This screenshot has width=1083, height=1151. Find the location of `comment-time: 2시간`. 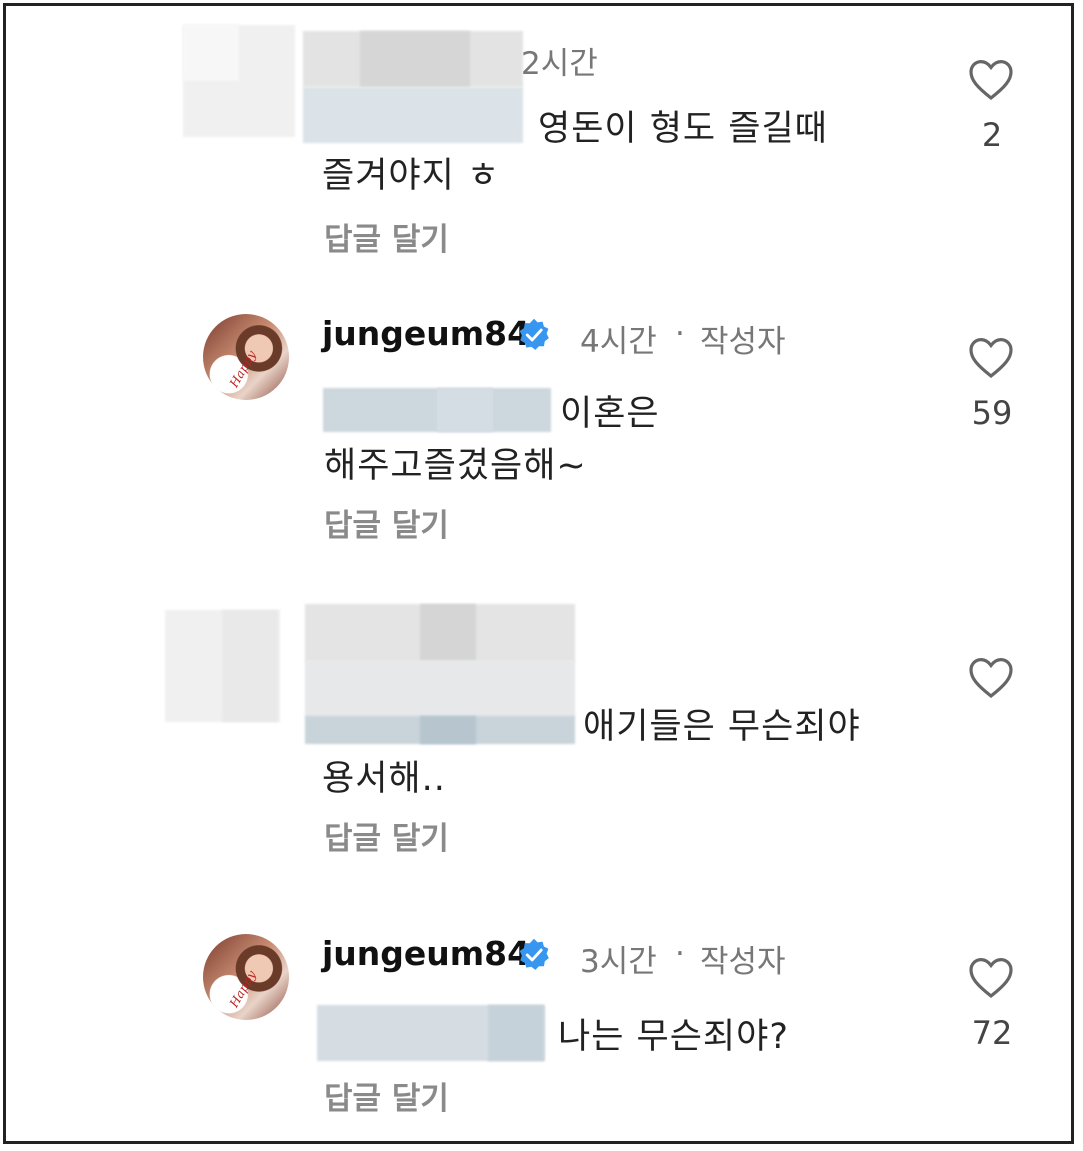

comment-time: 2시간 is located at coordinates (559, 64).